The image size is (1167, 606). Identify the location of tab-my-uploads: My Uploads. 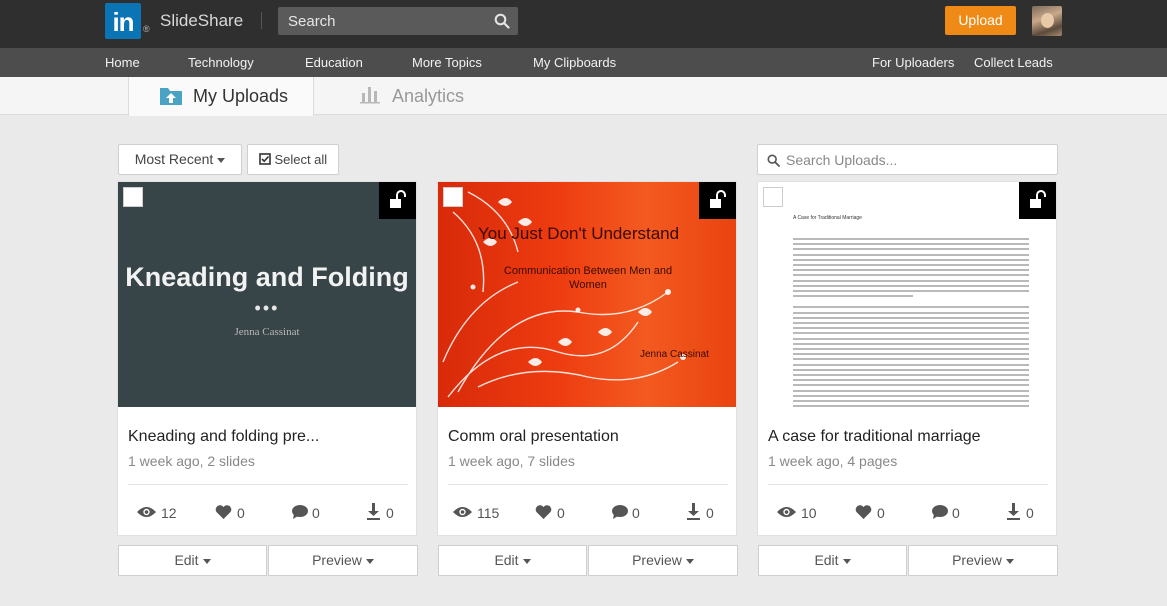
(221, 96).